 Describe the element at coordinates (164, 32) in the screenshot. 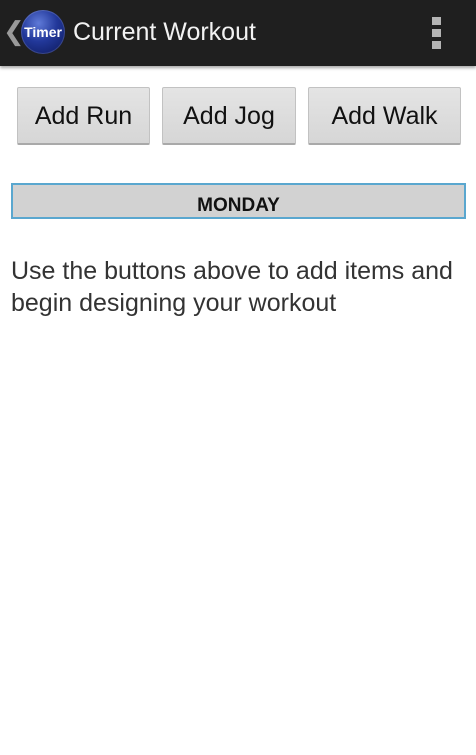

I see `page-title: Current Workout` at that location.